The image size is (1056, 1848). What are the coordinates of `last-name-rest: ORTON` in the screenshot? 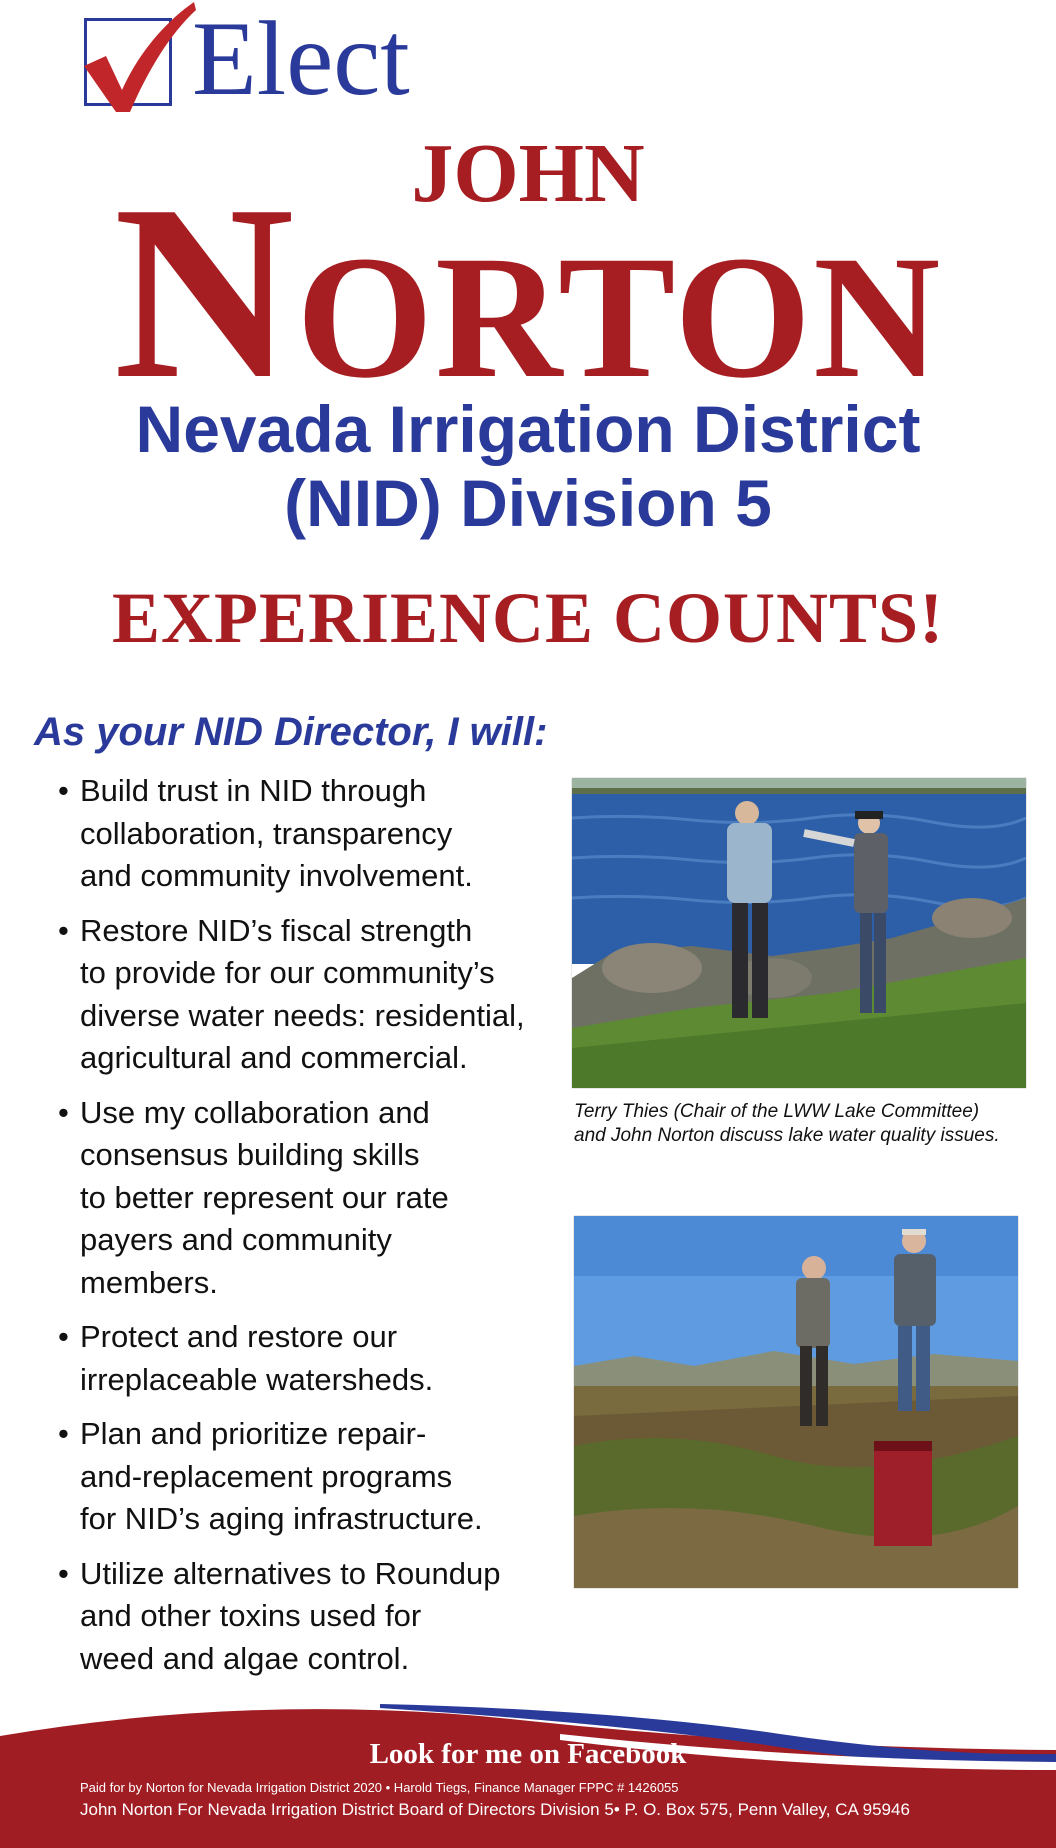 It's located at (619, 317).